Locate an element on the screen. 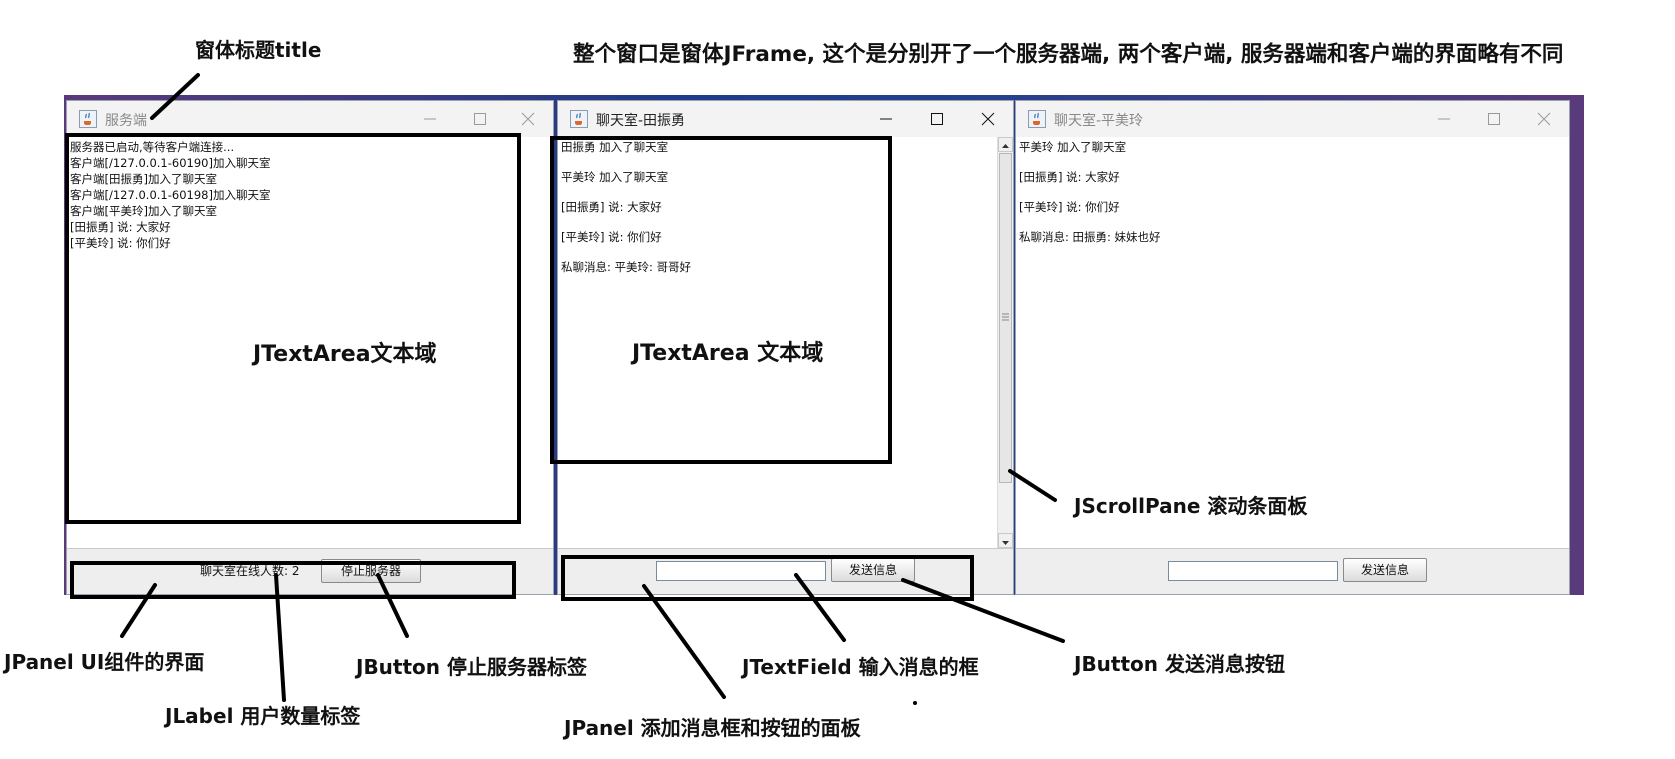  annotation-jbutton-send: JButton 发送消息按钮 is located at coordinates (1179, 664).